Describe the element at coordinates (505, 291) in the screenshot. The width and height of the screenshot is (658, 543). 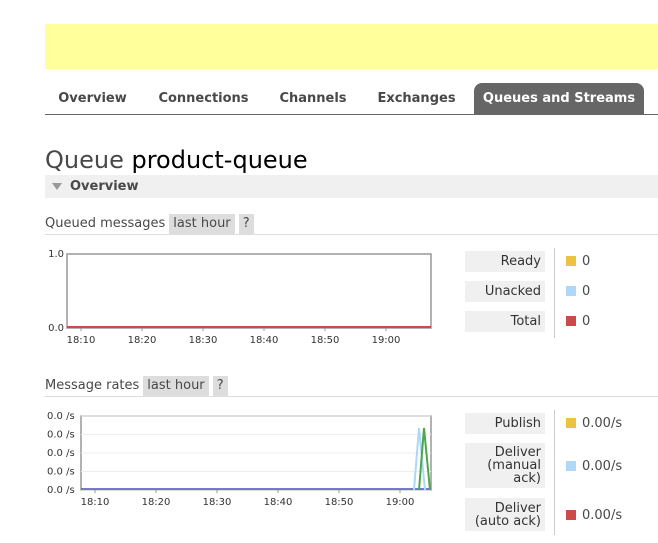
I see `legend-label: Unacked` at that location.